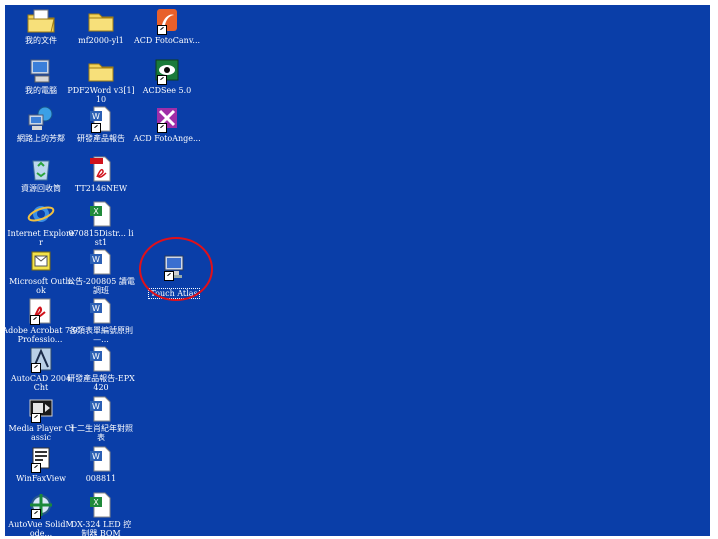 The image size is (718, 539). I want to click on desktop-icon-my-computer: 我的電腦, so click(41, 76).